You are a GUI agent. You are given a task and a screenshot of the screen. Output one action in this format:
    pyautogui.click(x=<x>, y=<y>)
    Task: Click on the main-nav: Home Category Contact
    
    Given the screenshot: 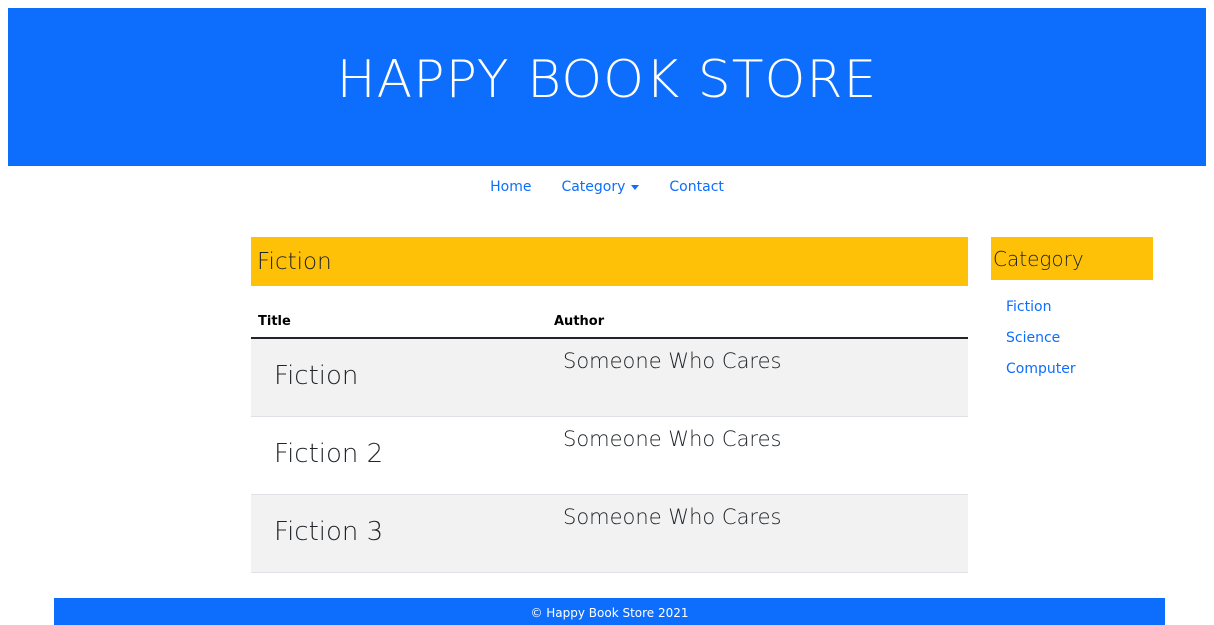 What is the action you would take?
    pyautogui.click(x=607, y=187)
    